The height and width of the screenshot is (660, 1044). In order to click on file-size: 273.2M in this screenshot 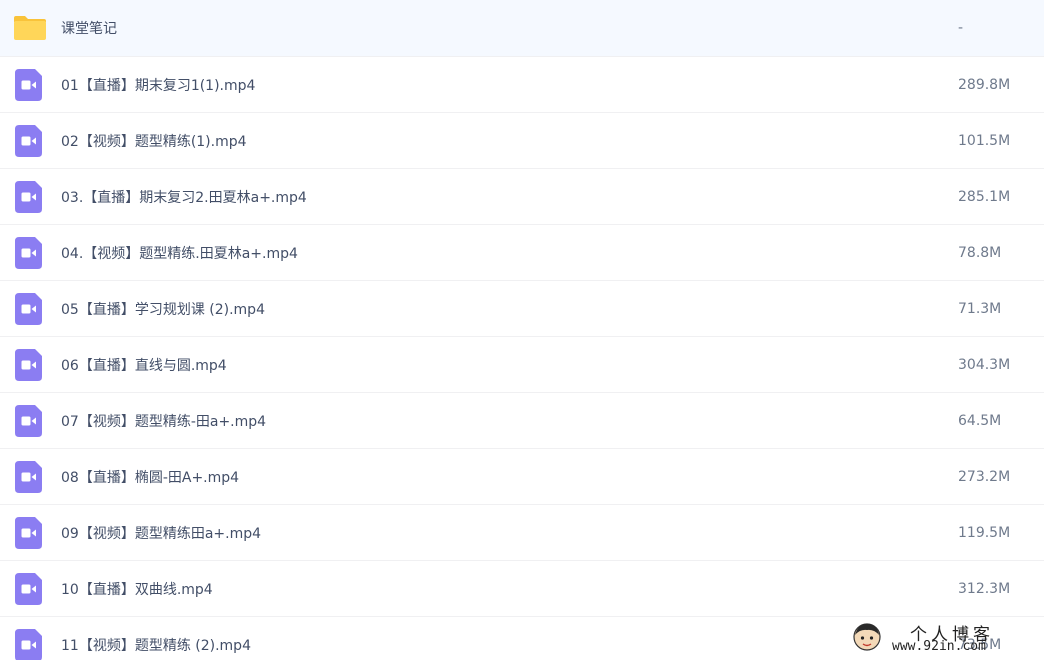, I will do `click(984, 476)`.